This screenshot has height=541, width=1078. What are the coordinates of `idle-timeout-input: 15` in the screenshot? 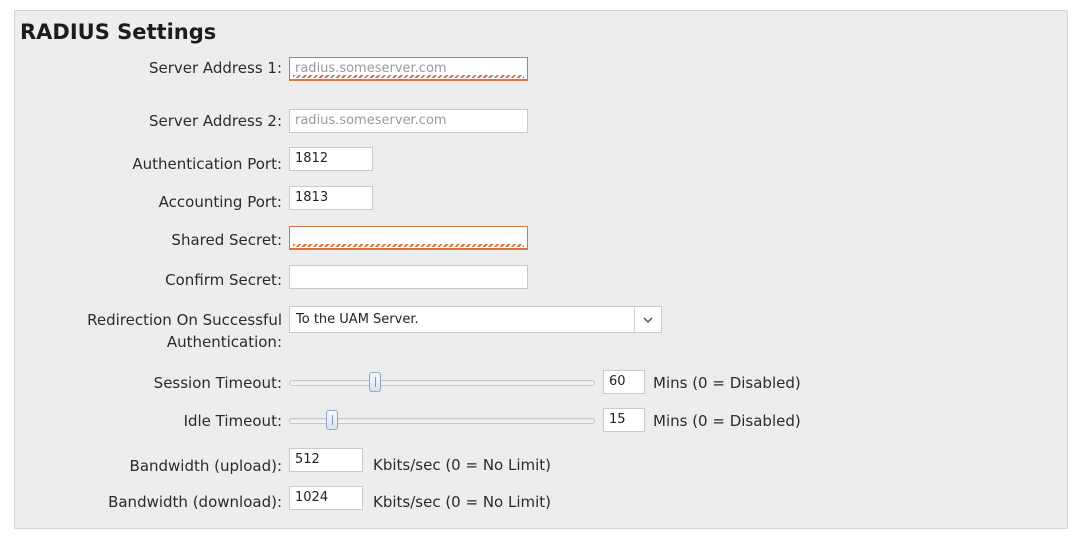 It's located at (624, 420).